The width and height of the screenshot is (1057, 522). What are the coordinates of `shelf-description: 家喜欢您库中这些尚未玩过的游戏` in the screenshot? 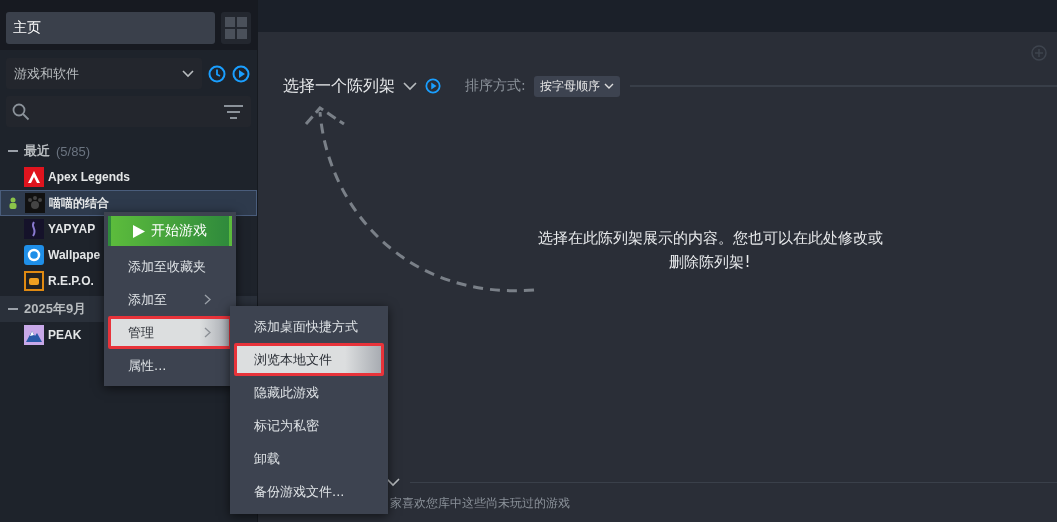 It's located at (480, 503).